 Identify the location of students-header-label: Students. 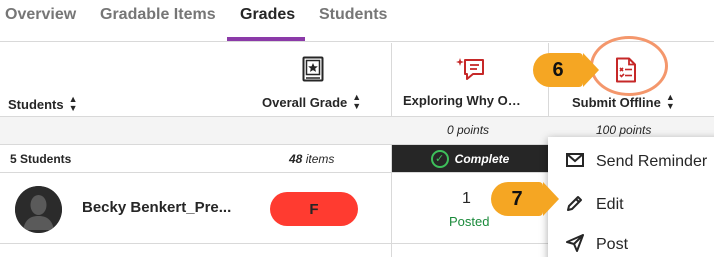
(36, 104).